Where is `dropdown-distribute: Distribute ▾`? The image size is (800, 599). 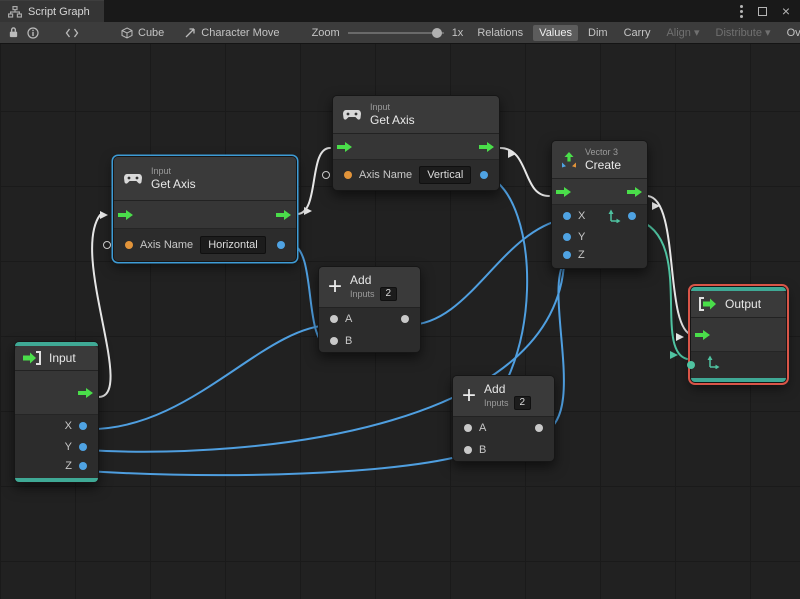
dropdown-distribute: Distribute ▾ is located at coordinates (743, 32).